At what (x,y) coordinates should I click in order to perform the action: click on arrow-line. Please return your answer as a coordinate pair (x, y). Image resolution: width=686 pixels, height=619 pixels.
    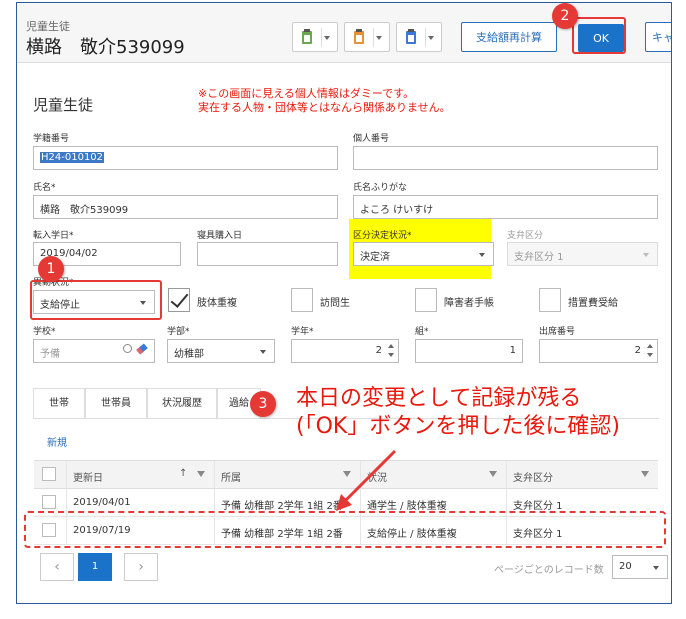
    Looking at the image, I should click on (370, 476).